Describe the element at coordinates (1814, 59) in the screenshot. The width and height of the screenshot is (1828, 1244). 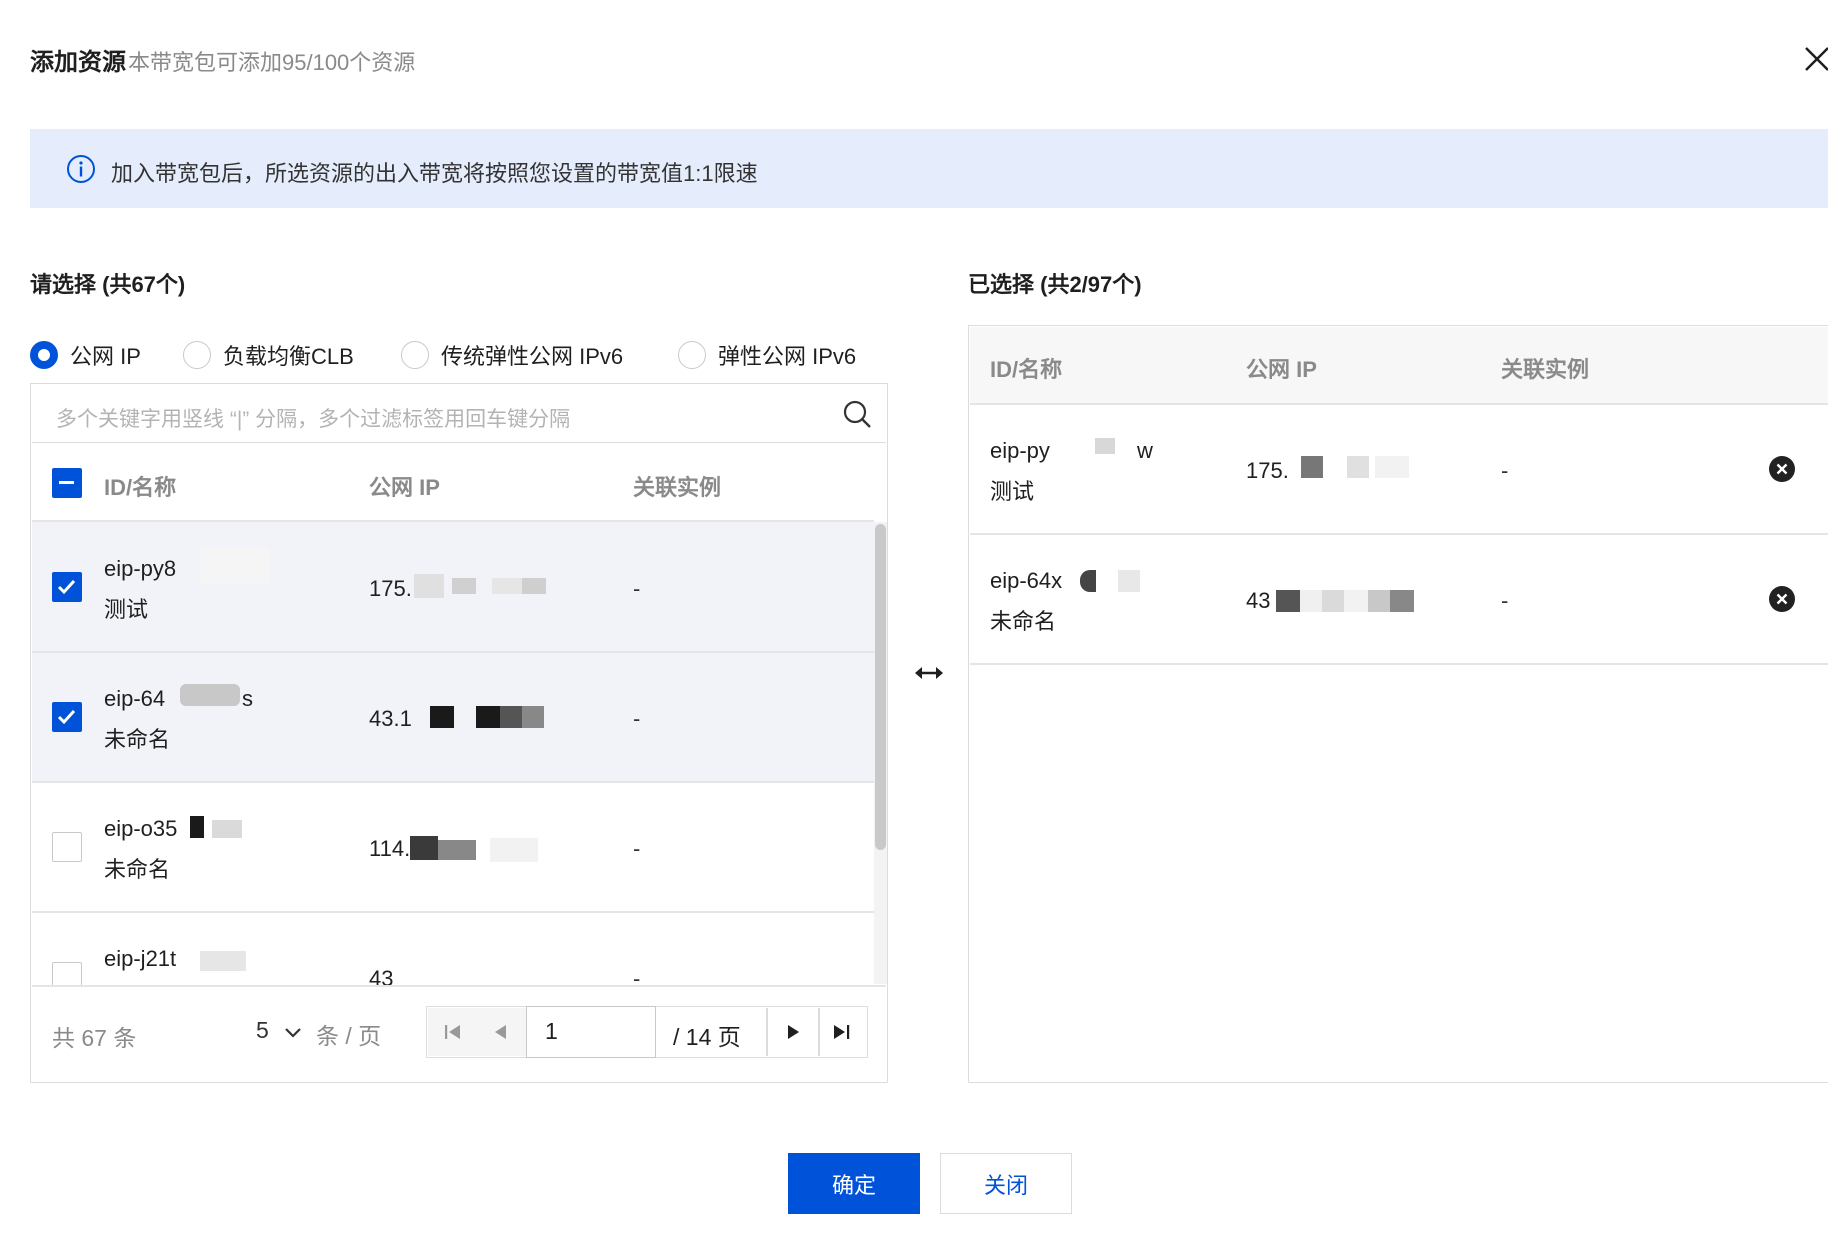
I see `close-icon` at that location.